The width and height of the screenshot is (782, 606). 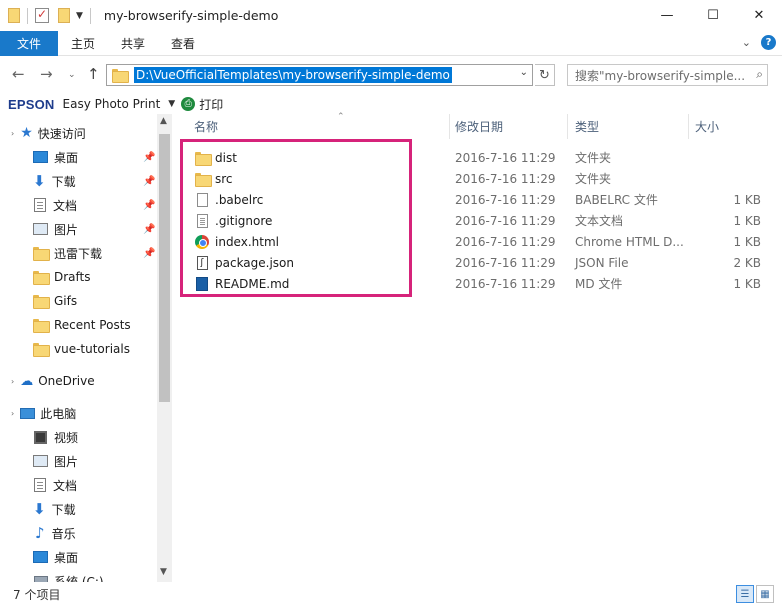 What do you see at coordinates (55, 485) in the screenshot?
I see `sidebar-item-pc-documents: 文档` at bounding box center [55, 485].